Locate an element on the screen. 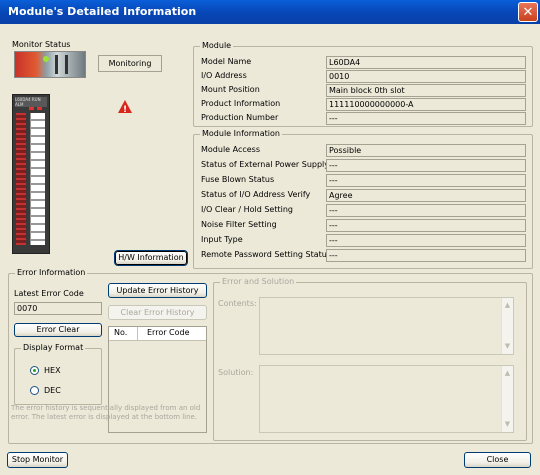 The height and width of the screenshot is (475, 540). module-info-row-value: Possible is located at coordinates (426, 150).